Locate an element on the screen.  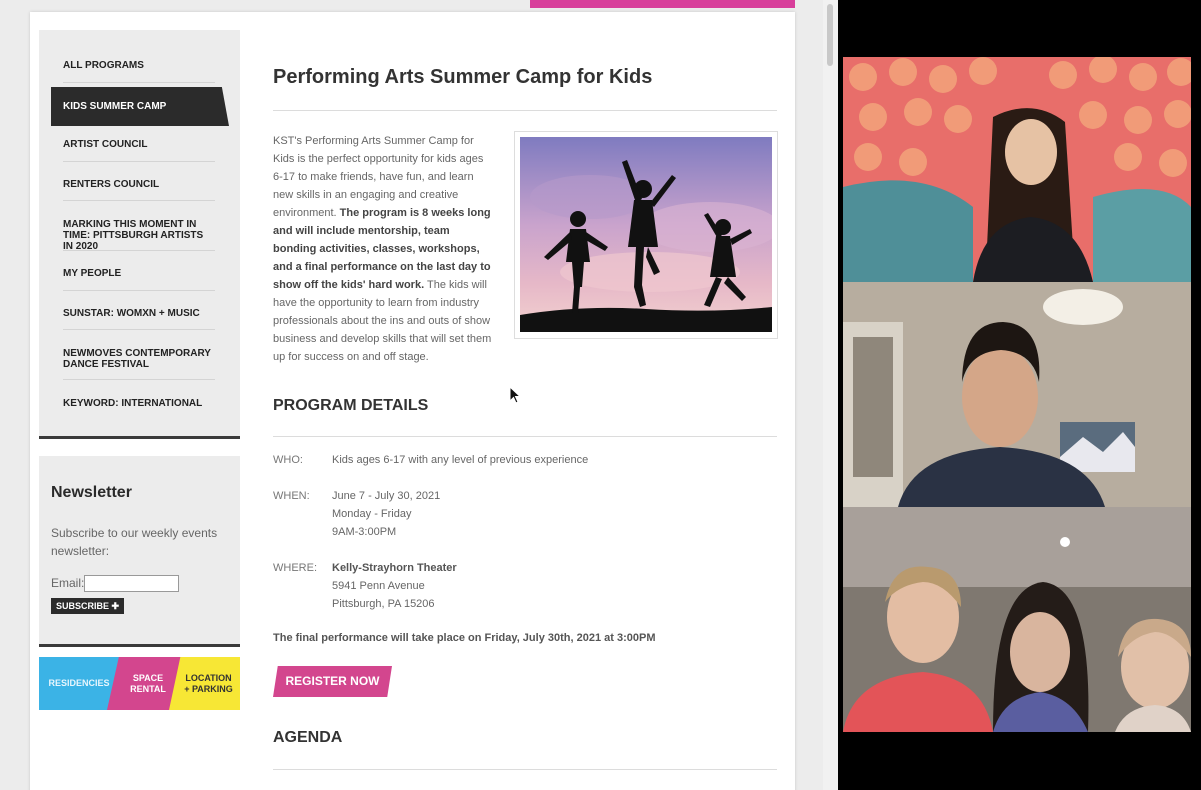
nav-item-my-people: MY PEOPLE is located at coordinates (139, 273).